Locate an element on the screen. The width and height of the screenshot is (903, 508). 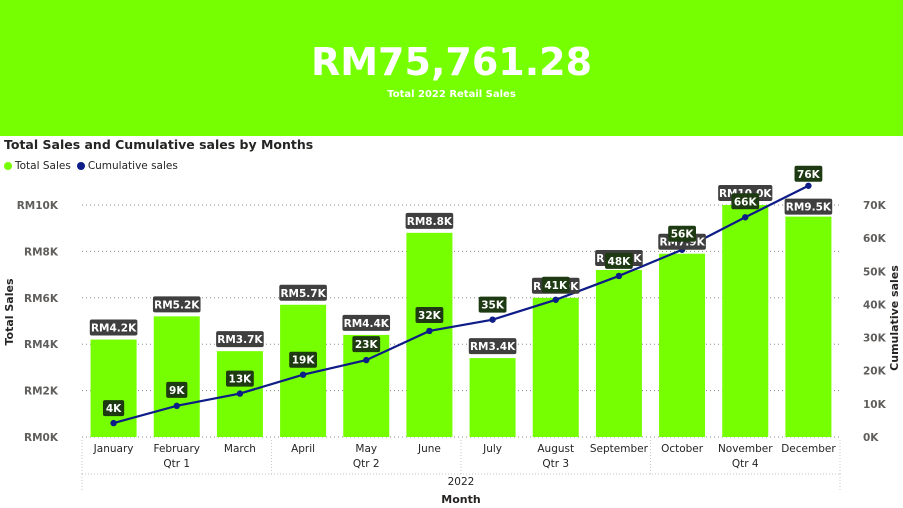
bar-data-label: RM3.4K is located at coordinates (493, 347).